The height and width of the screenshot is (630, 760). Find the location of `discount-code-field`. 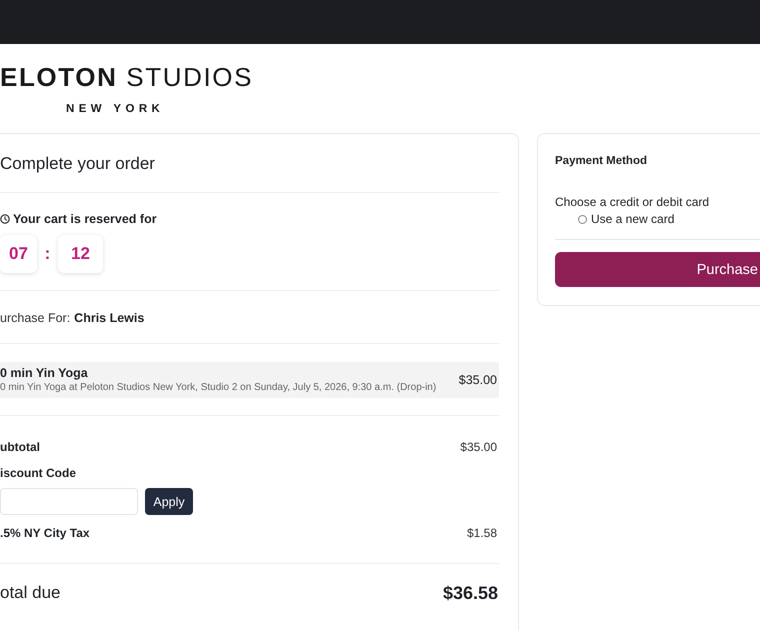

discount-code-field is located at coordinates (69, 501).